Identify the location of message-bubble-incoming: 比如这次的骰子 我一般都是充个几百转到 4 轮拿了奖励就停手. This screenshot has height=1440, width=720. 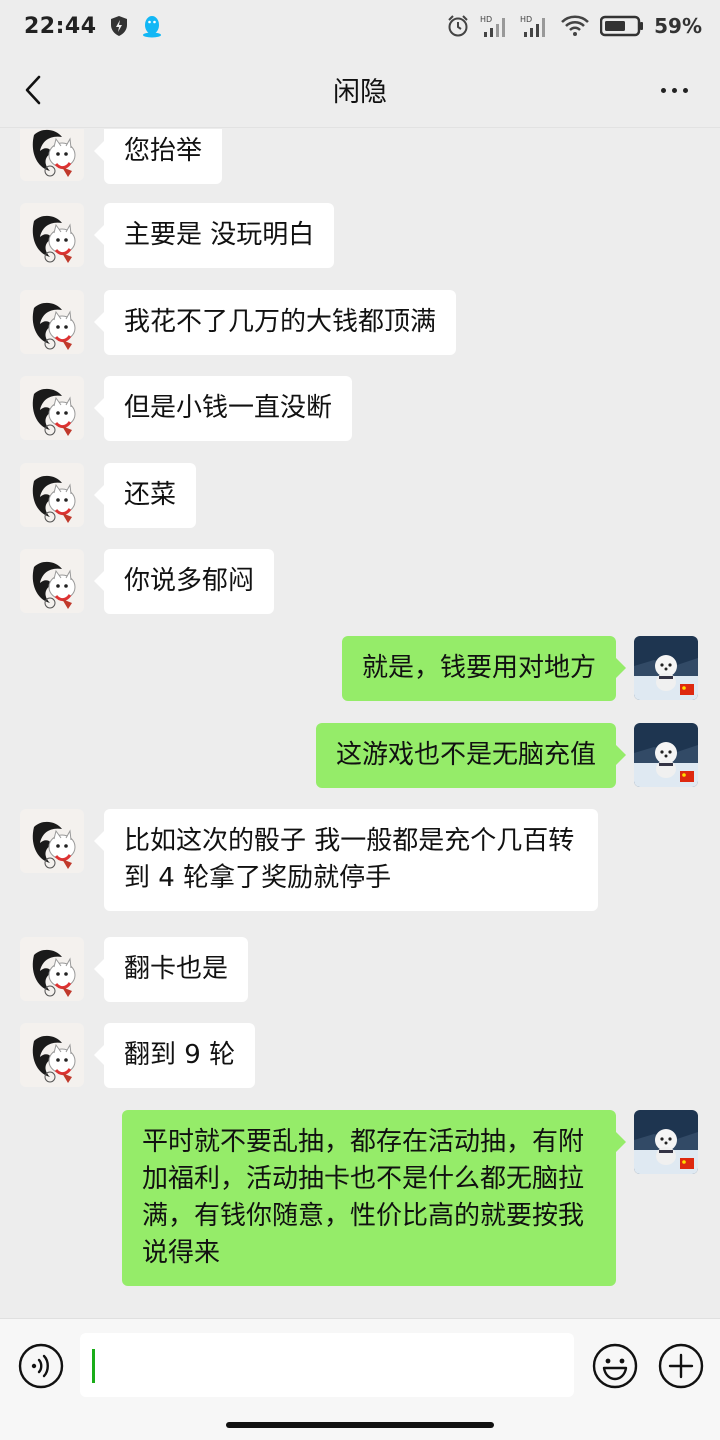
(346, 860).